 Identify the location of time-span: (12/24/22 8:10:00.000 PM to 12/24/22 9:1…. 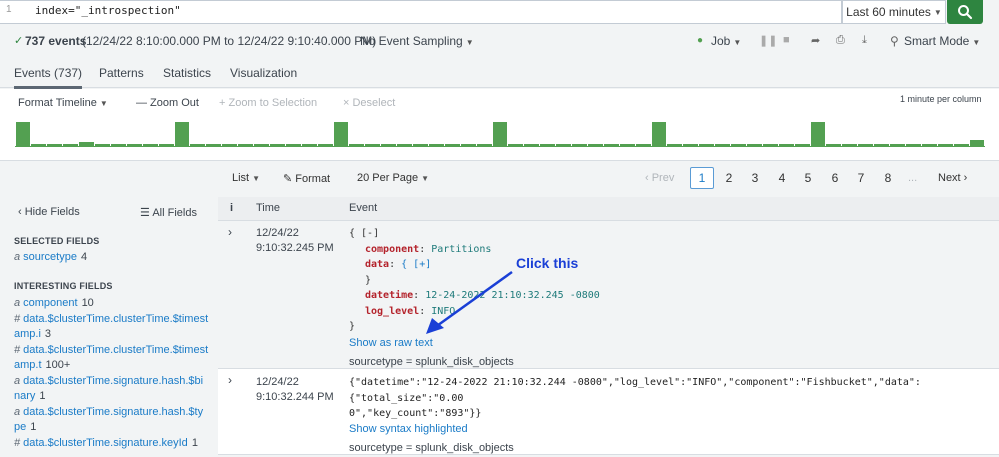
(229, 41).